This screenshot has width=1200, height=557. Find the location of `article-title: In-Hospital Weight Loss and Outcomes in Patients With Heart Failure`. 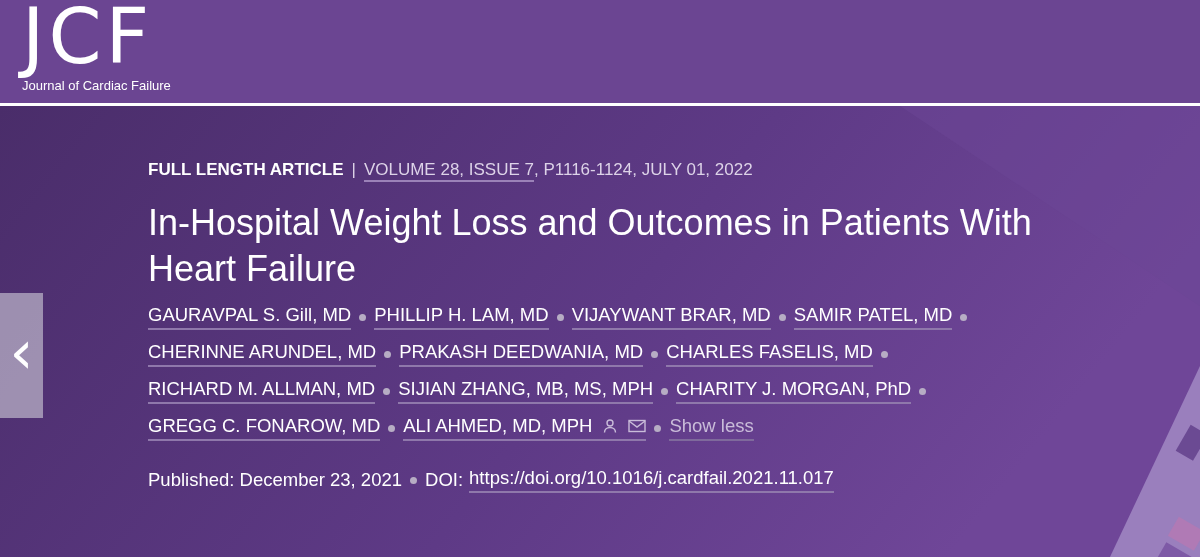

article-title: In-Hospital Weight Loss and Outcomes in Patients With Heart Failure is located at coordinates (590, 246).